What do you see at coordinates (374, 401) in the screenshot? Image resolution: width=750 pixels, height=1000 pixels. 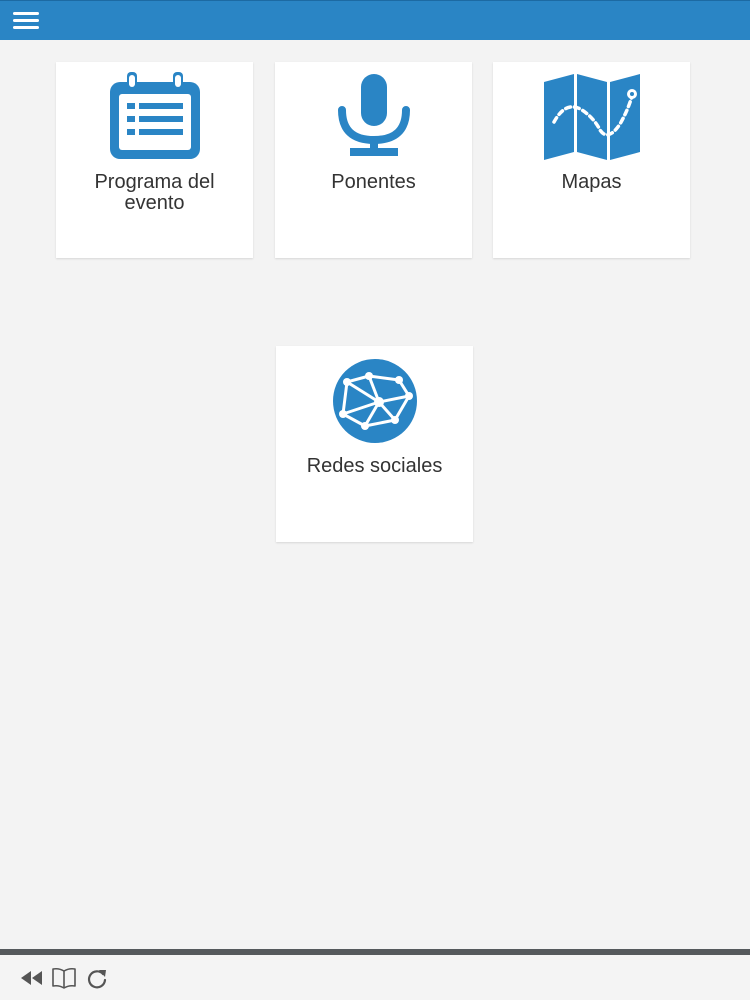 I see `network-globe-icon` at bounding box center [374, 401].